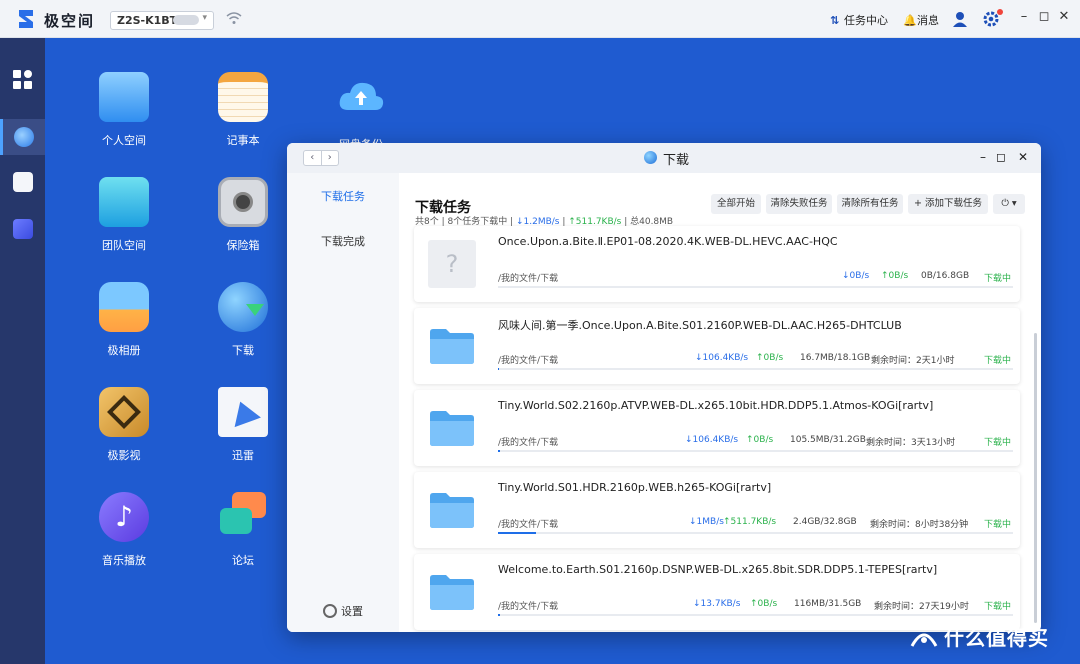 The image size is (1080, 664). I want to click on clear-all-button: 清除所有任务, so click(870, 204).